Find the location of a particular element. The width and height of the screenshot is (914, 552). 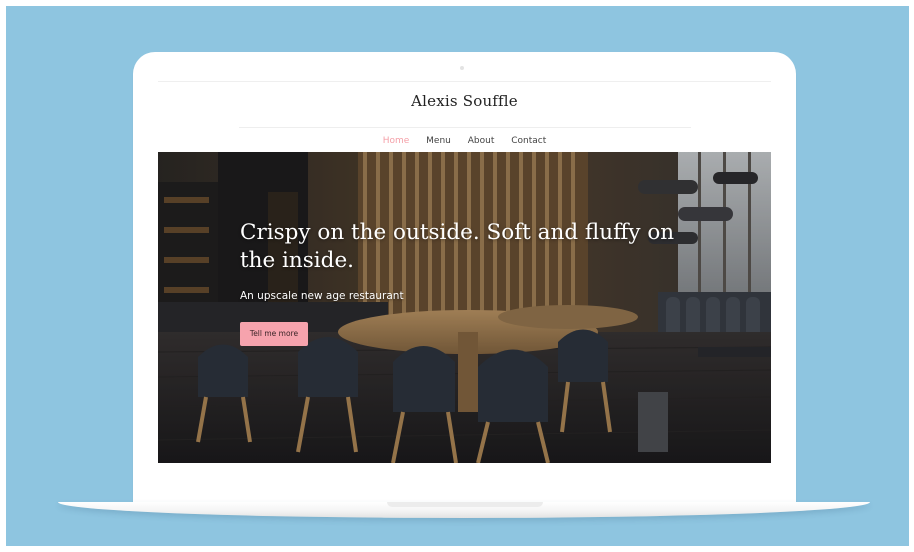

main-nav: Home Menu About Contact is located at coordinates (464, 141).